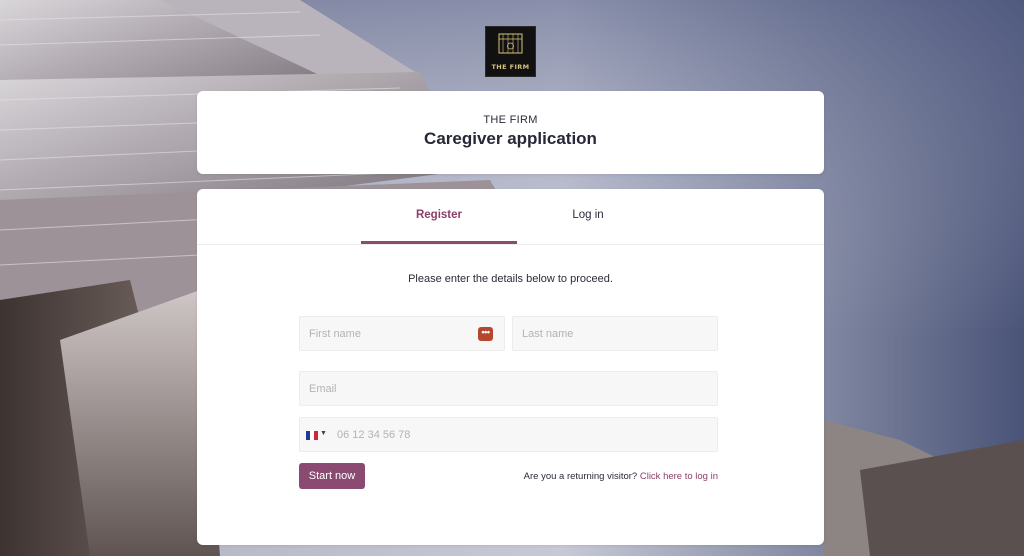 The image size is (1024, 556). I want to click on first-name-field: •••, so click(402, 333).